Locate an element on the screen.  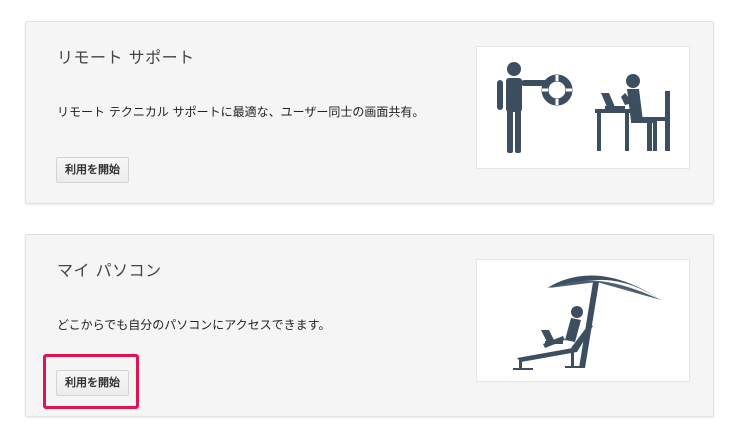
my-computer-start-button: 利用を開始 is located at coordinates (92, 383).